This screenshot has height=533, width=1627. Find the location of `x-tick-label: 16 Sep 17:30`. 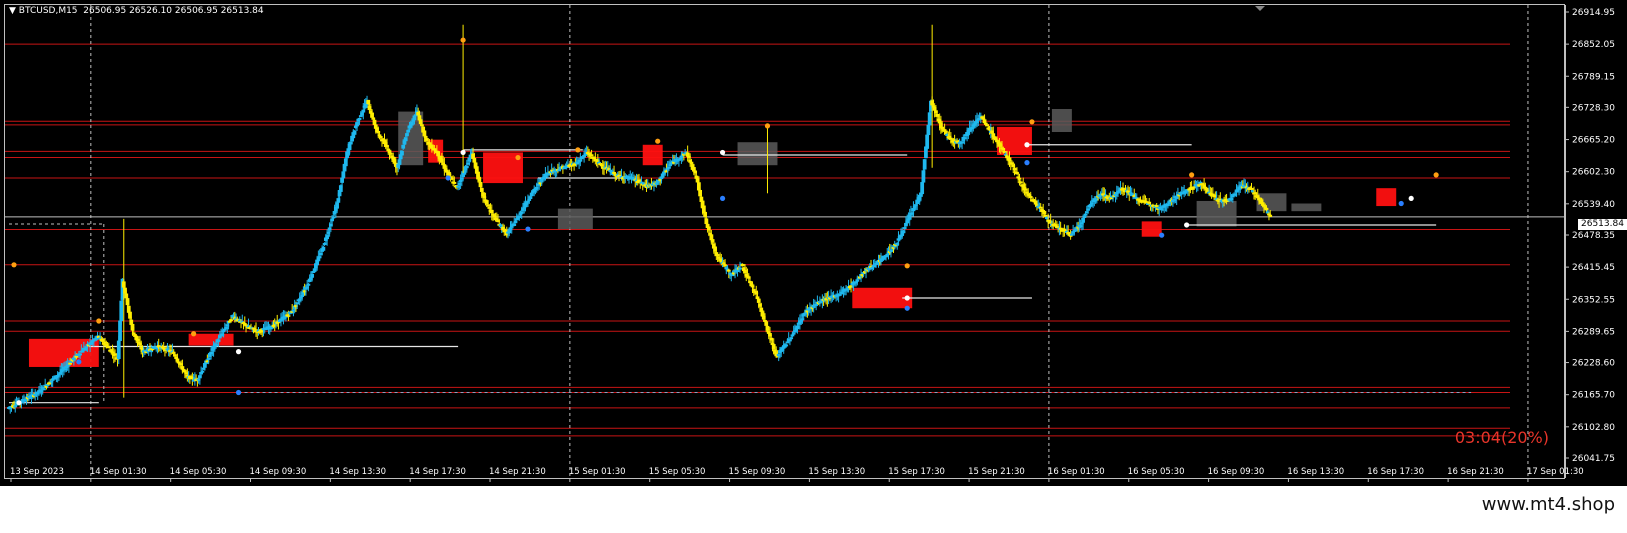

x-tick-label: 16 Sep 17:30 is located at coordinates (1395, 472).